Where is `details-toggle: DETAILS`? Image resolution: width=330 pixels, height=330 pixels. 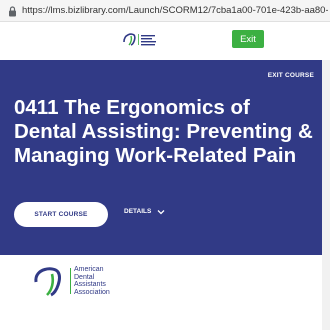
details-toggle: DETAILS is located at coordinates (144, 211).